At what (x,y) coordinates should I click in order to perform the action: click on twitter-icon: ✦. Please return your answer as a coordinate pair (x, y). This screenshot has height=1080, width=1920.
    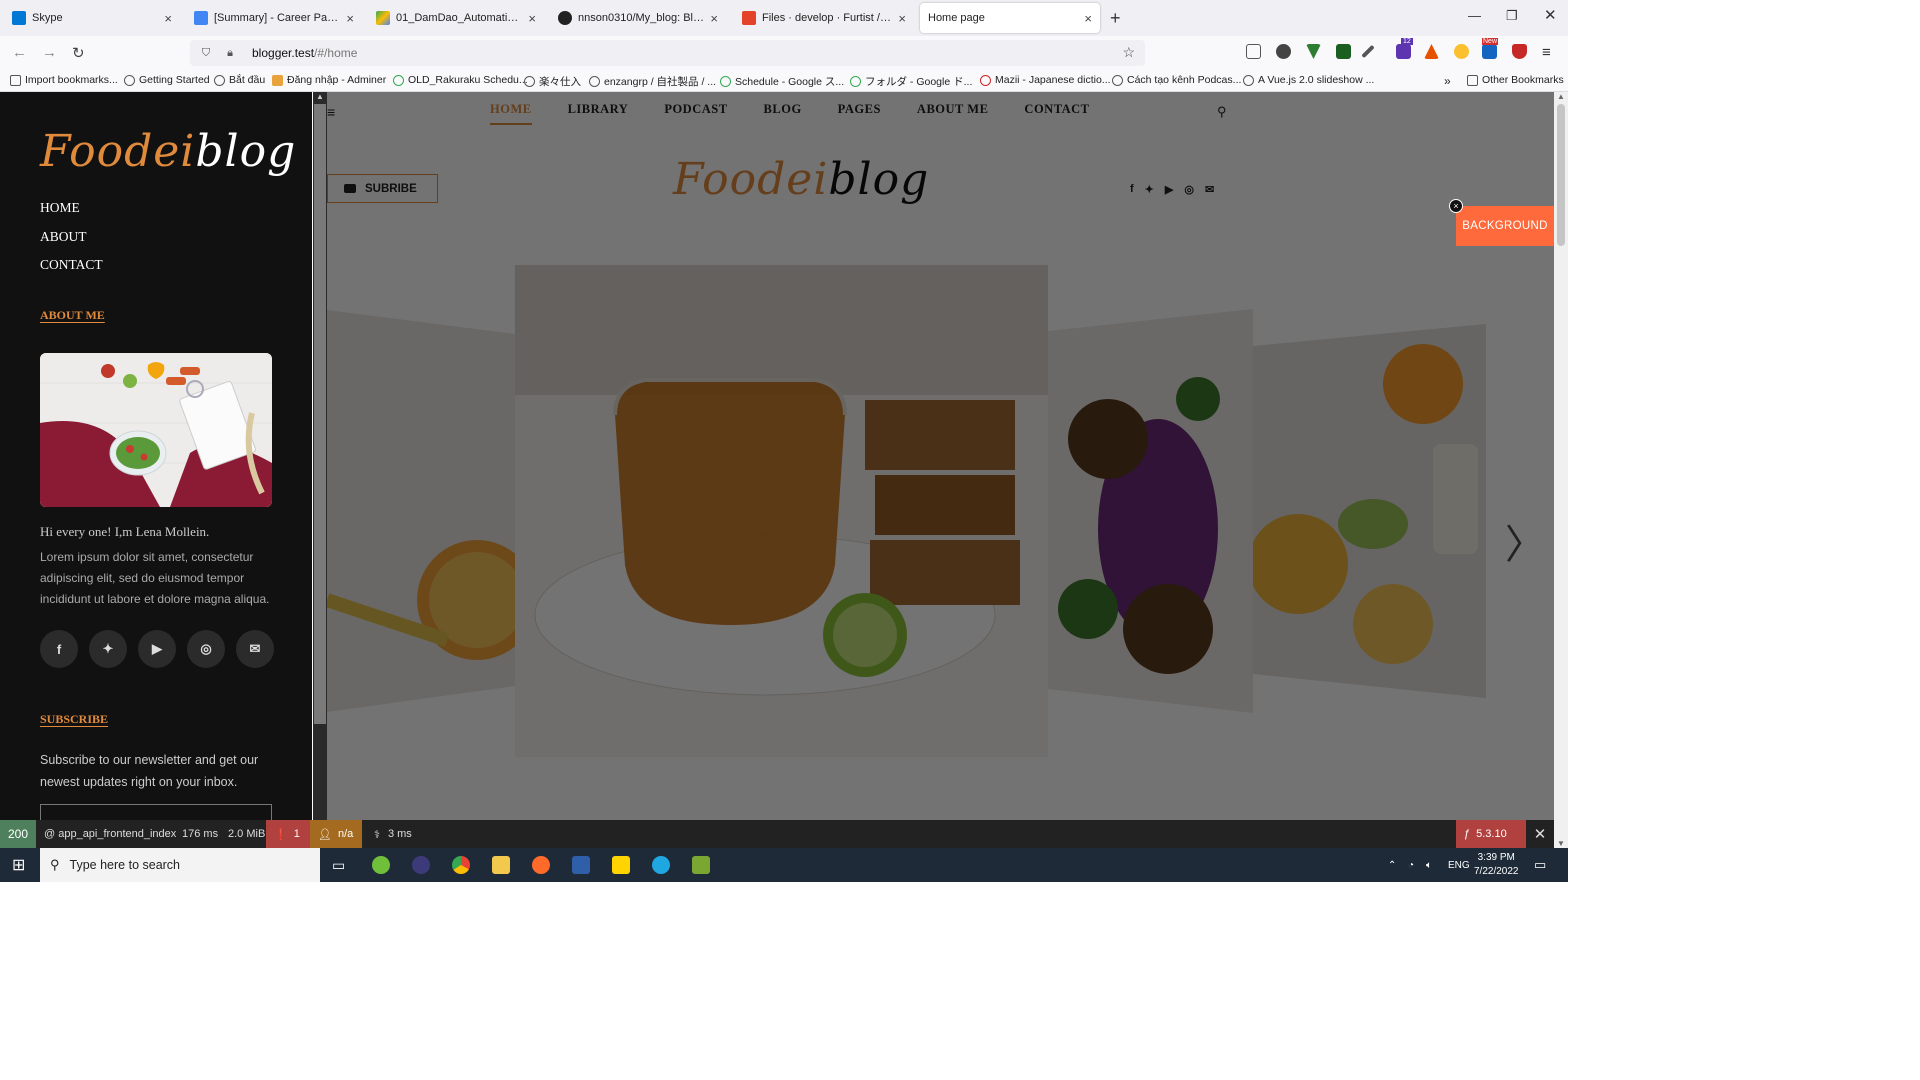
    Looking at the image, I should click on (1149, 189).